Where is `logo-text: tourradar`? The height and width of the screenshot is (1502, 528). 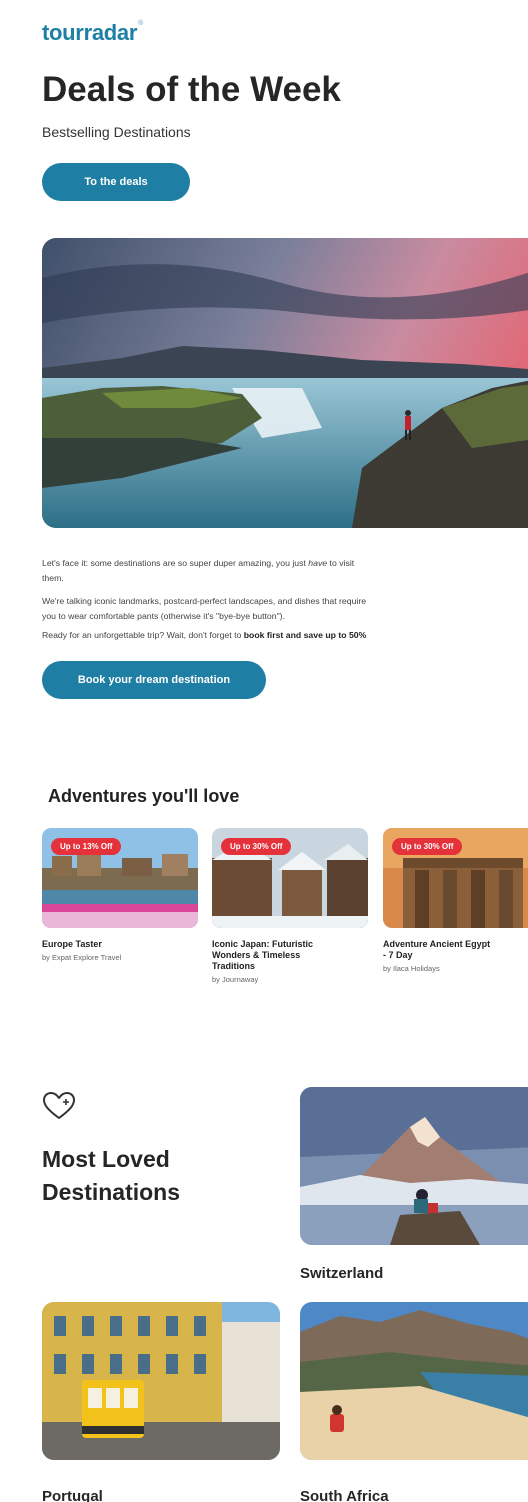 logo-text: tourradar is located at coordinates (90, 32).